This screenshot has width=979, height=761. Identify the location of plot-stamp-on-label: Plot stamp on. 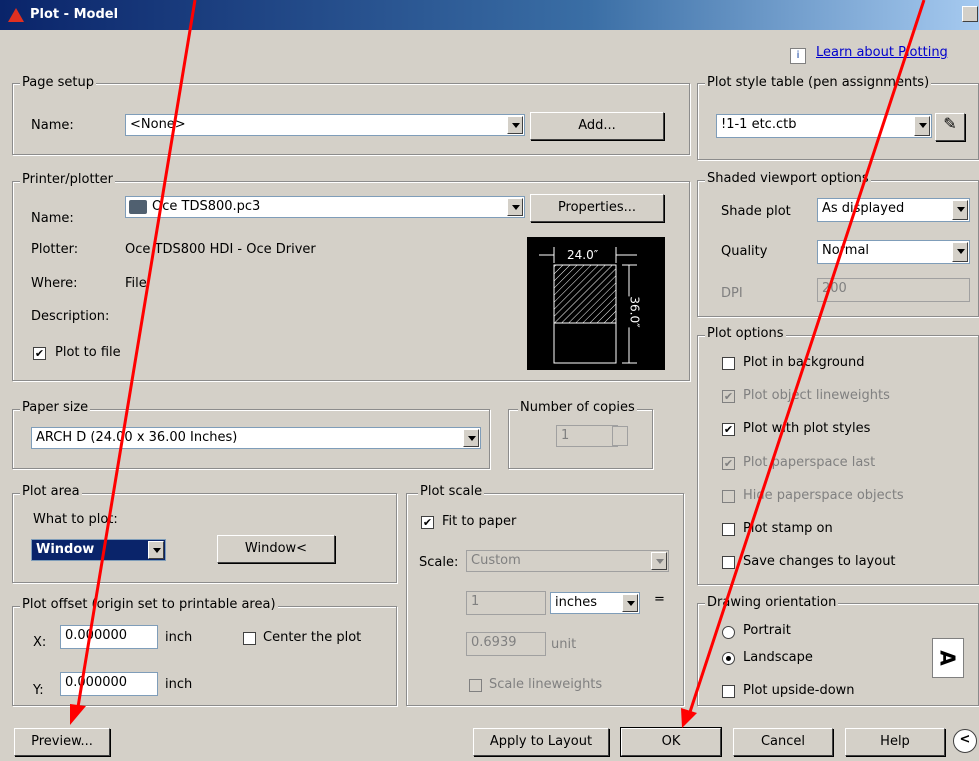
(788, 528).